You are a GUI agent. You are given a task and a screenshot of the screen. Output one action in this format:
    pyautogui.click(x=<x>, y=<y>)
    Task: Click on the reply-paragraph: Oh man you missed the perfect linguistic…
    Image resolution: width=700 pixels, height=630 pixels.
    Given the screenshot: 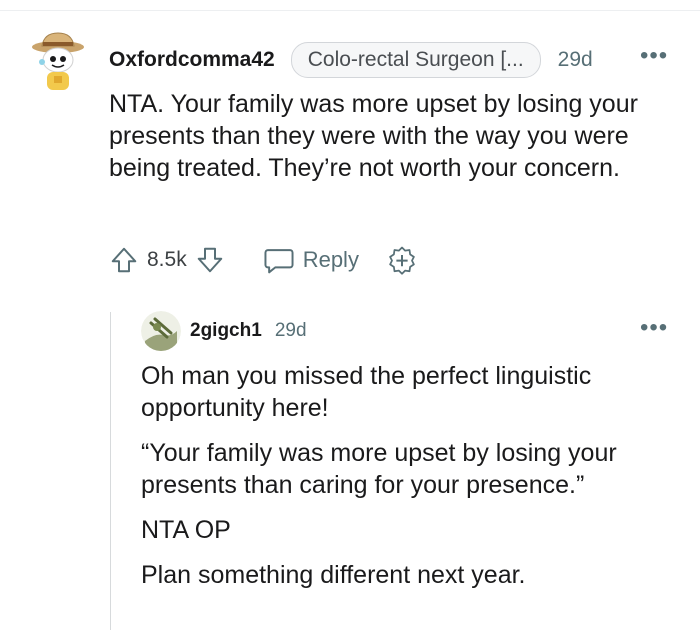 What is the action you would take?
    pyautogui.click(x=366, y=392)
    